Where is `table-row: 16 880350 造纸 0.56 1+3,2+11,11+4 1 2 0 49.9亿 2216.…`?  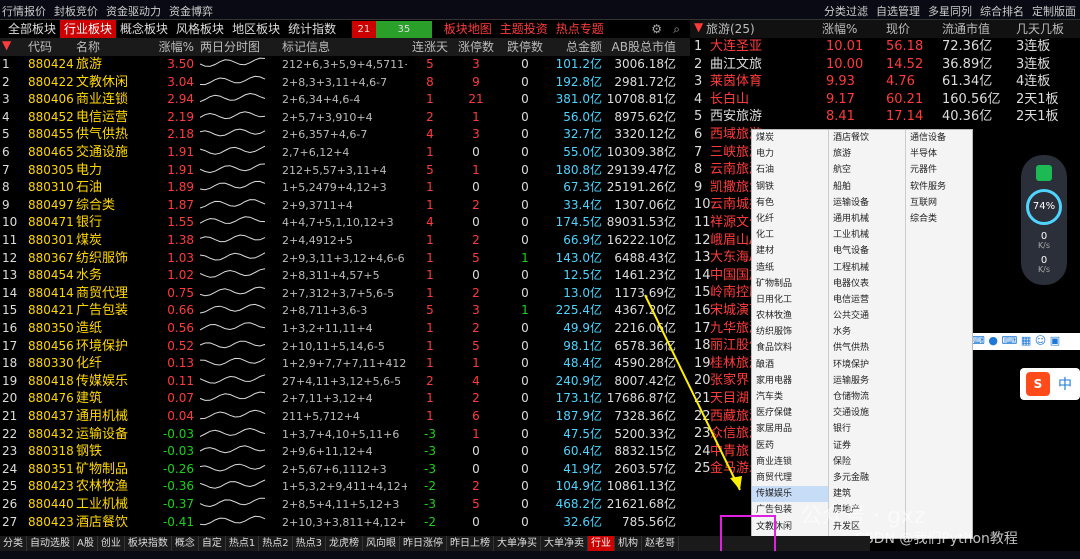
table-row: 16 880350 造纸 0.56 1+3,2+11,11+4 1 2 0 49.9亿 2216.… is located at coordinates (345, 329).